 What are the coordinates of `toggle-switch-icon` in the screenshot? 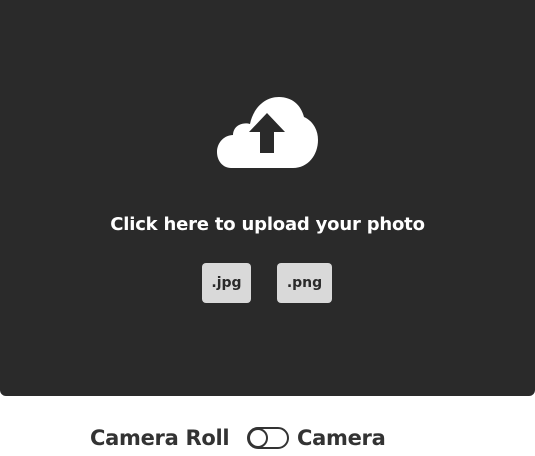 It's located at (268, 438).